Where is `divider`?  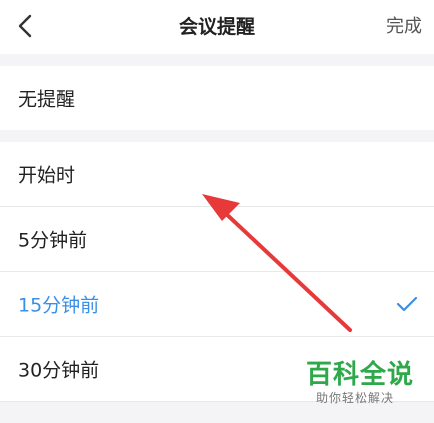
divider is located at coordinates (217, 401).